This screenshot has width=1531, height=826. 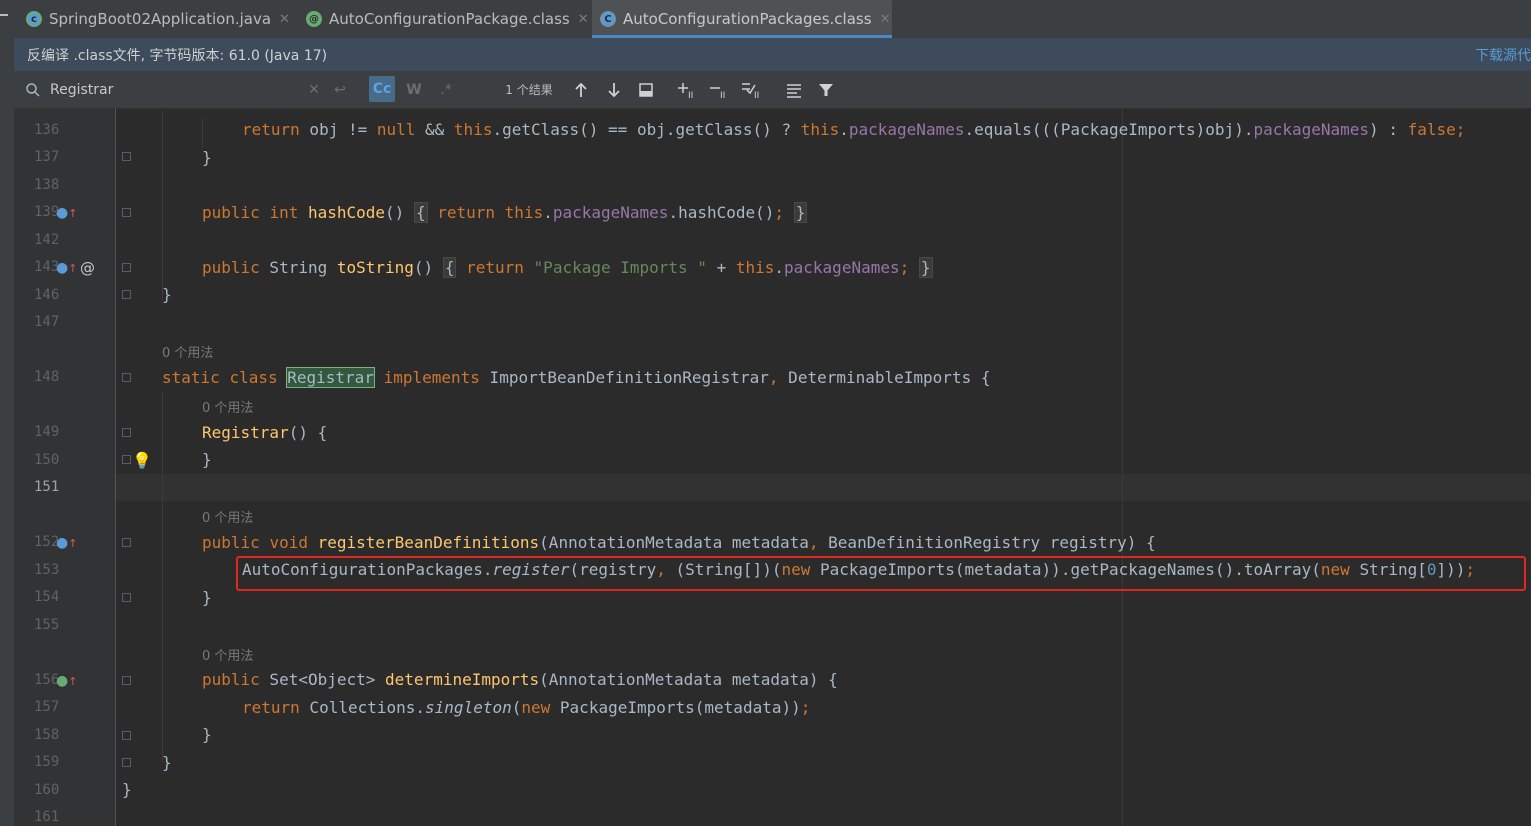 I want to click on tab-autoconfigurationpackages: C AutoConfigurationPackages.class ✕, so click(x=742, y=19).